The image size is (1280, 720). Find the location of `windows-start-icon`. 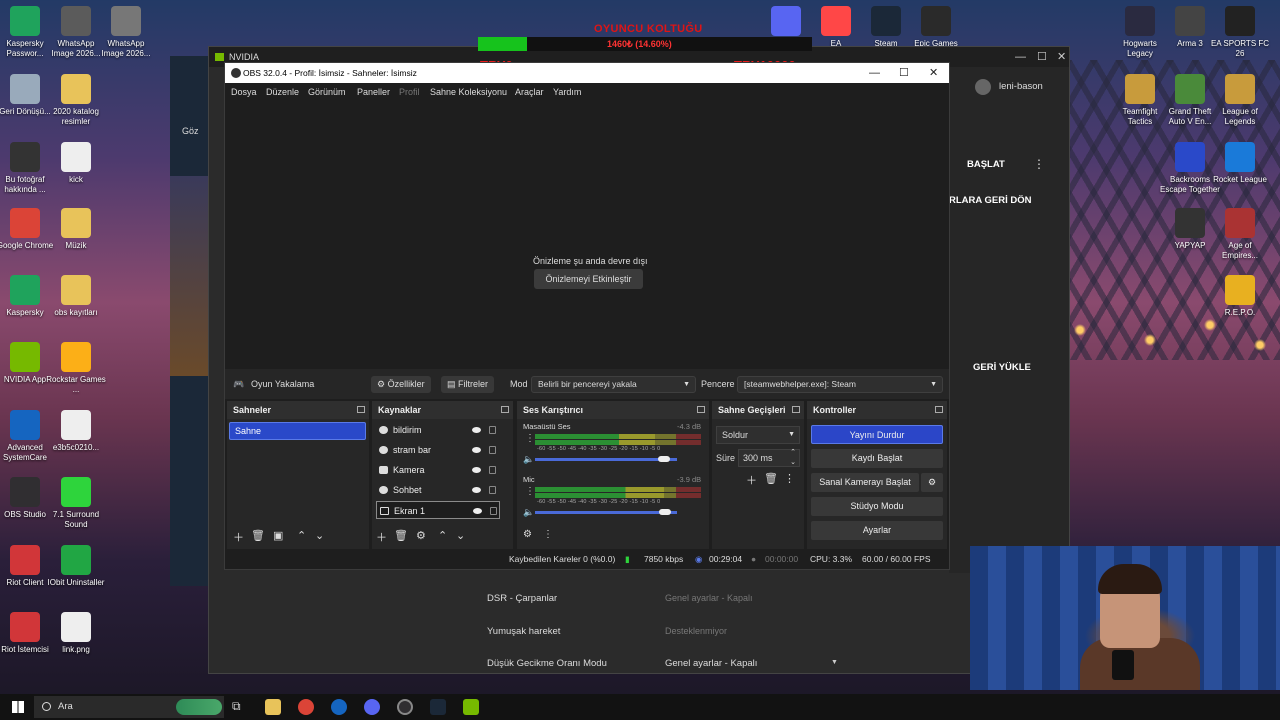

windows-start-icon is located at coordinates (18, 707).